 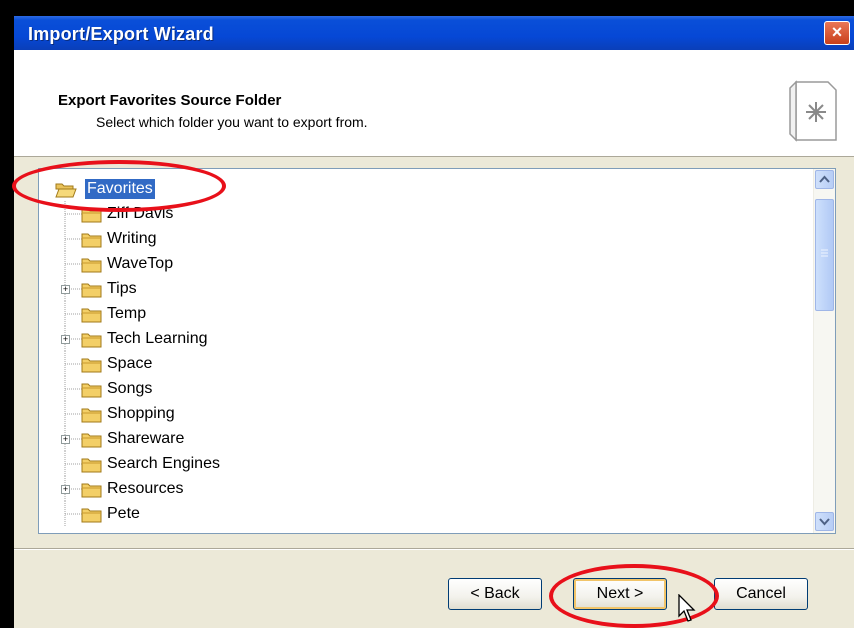 What do you see at coordinates (189, 288) in the screenshot?
I see `tree-item: + Tips` at bounding box center [189, 288].